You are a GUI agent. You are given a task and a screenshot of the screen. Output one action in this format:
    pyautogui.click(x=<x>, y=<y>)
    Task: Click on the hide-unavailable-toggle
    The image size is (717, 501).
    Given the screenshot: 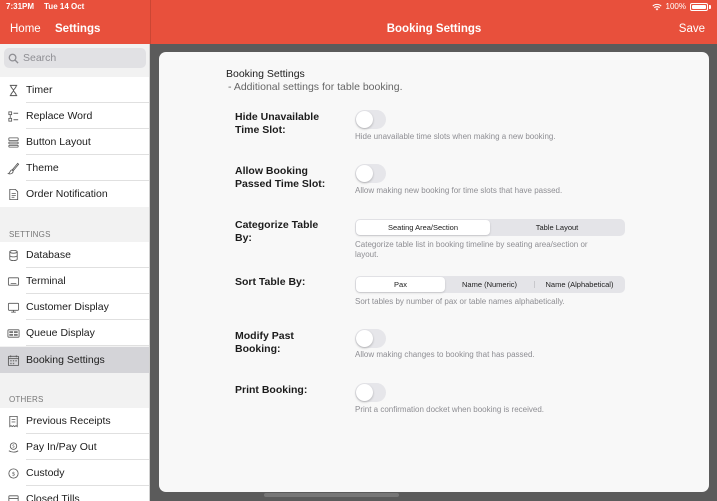 What is the action you would take?
    pyautogui.click(x=370, y=119)
    